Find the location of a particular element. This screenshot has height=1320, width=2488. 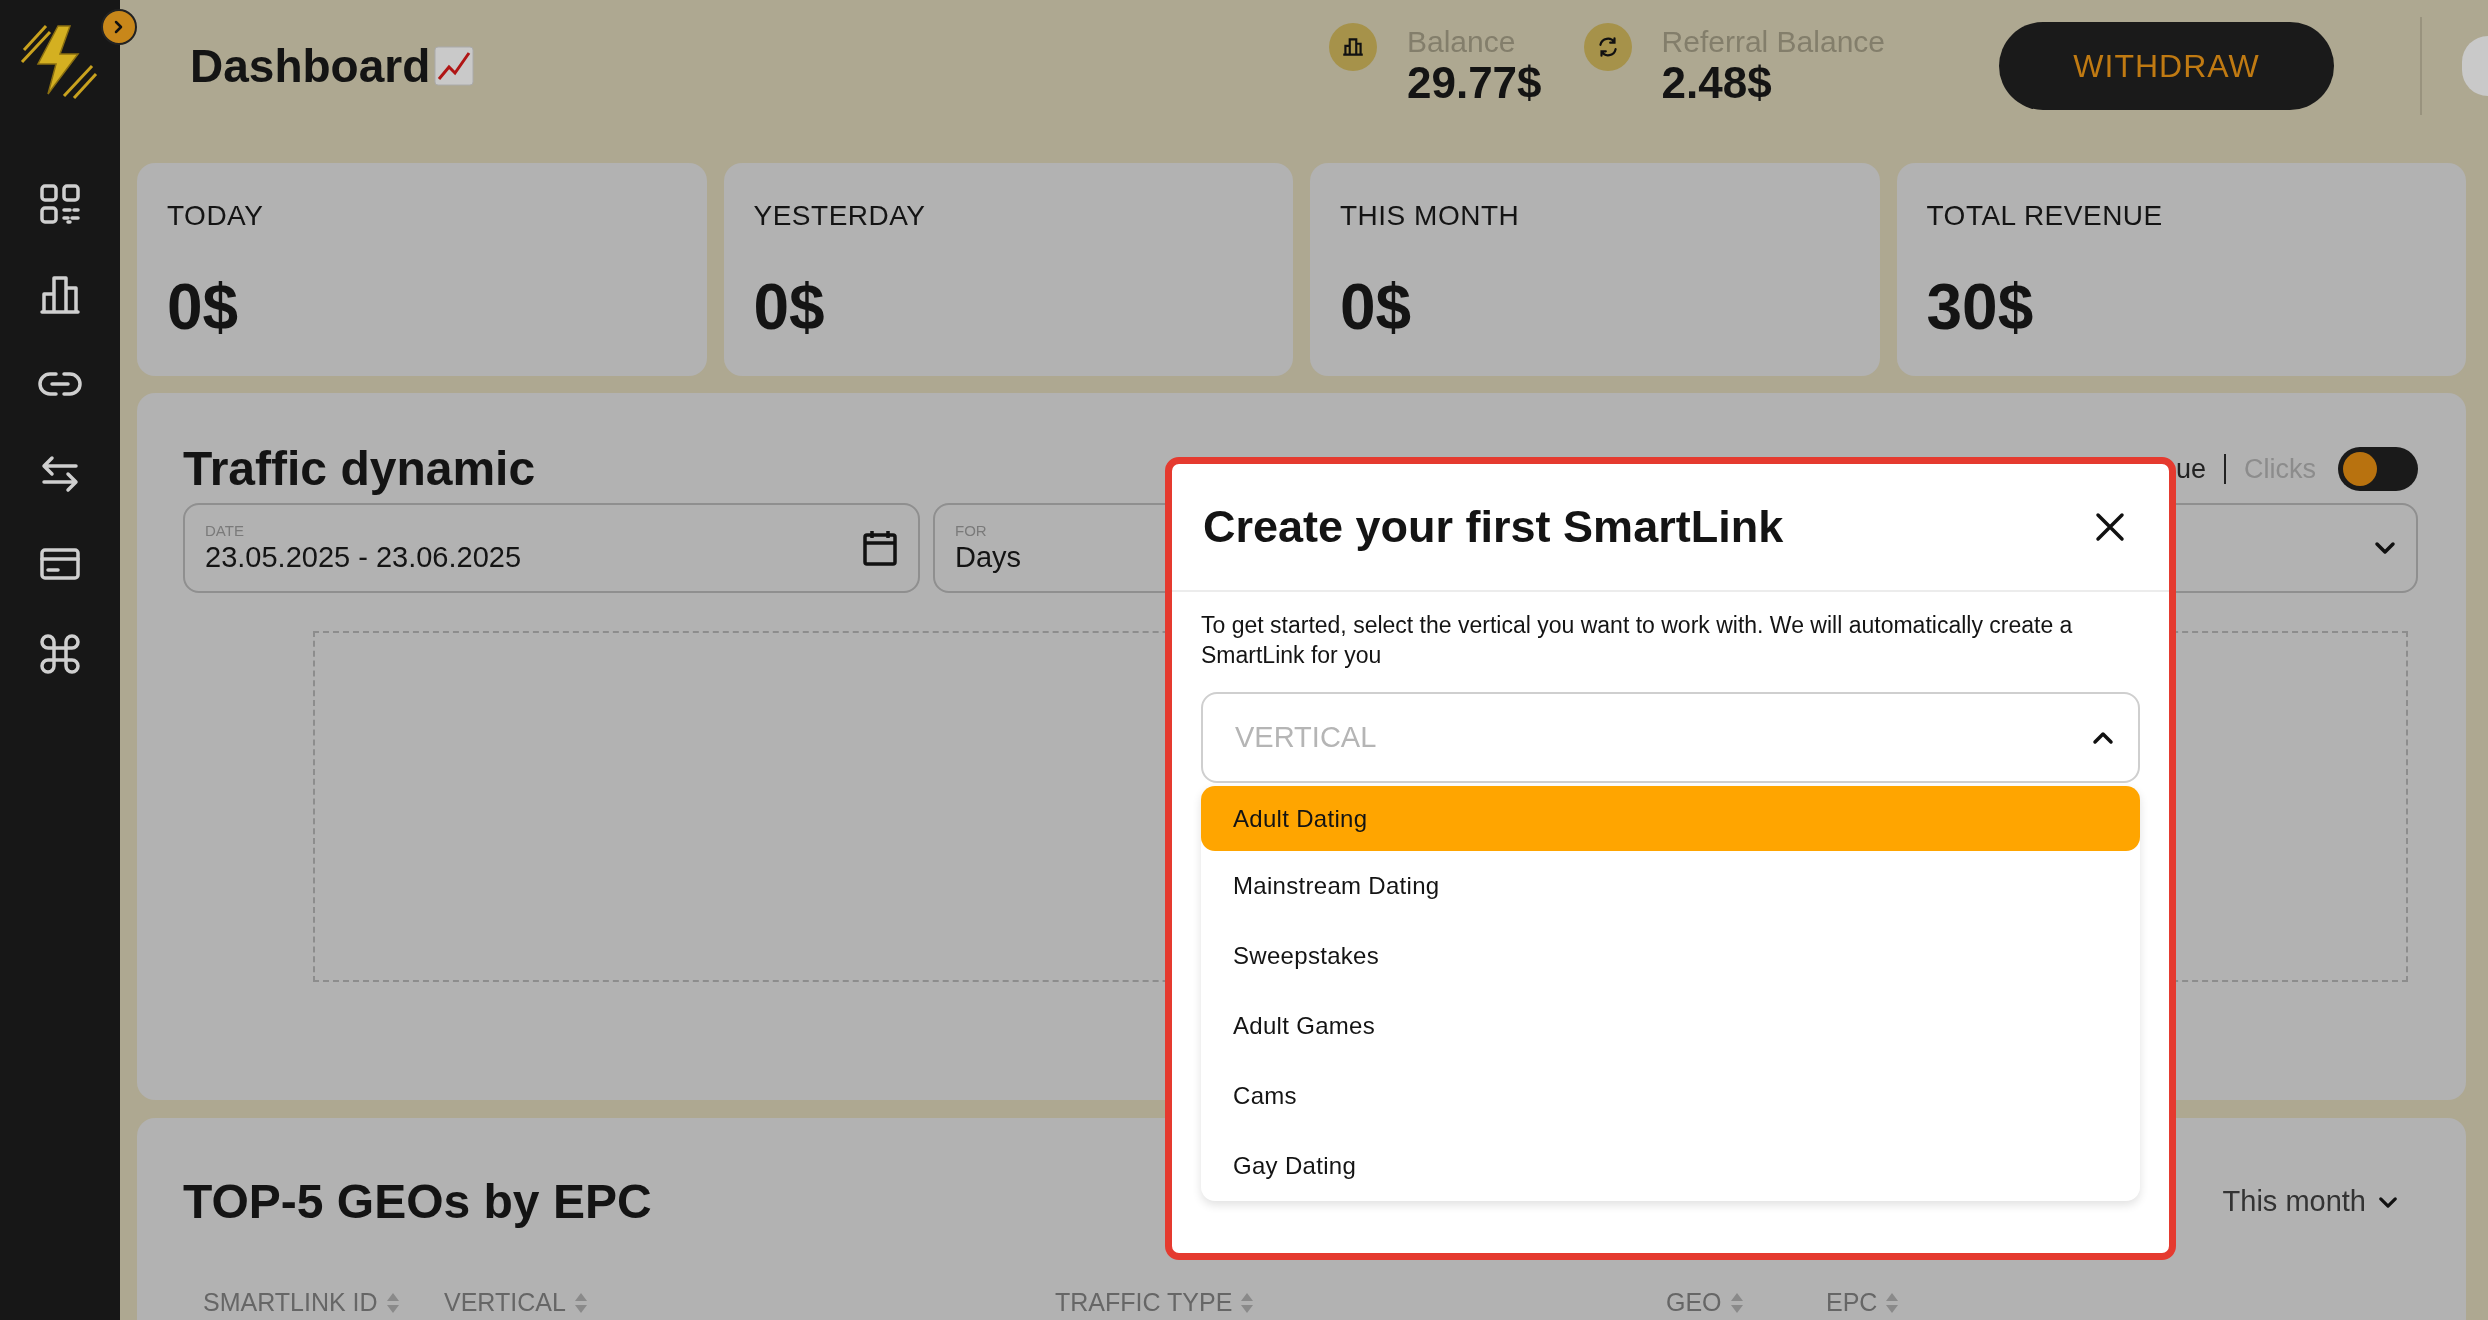

balance-value: 2.48$ is located at coordinates (1717, 83).